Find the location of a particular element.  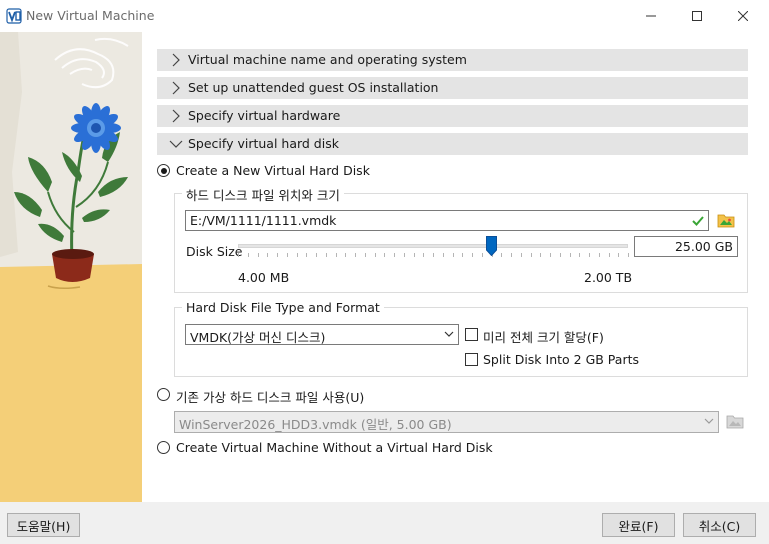

preallocate-label: 미리 전체 크기 할당(F) is located at coordinates (543, 336).